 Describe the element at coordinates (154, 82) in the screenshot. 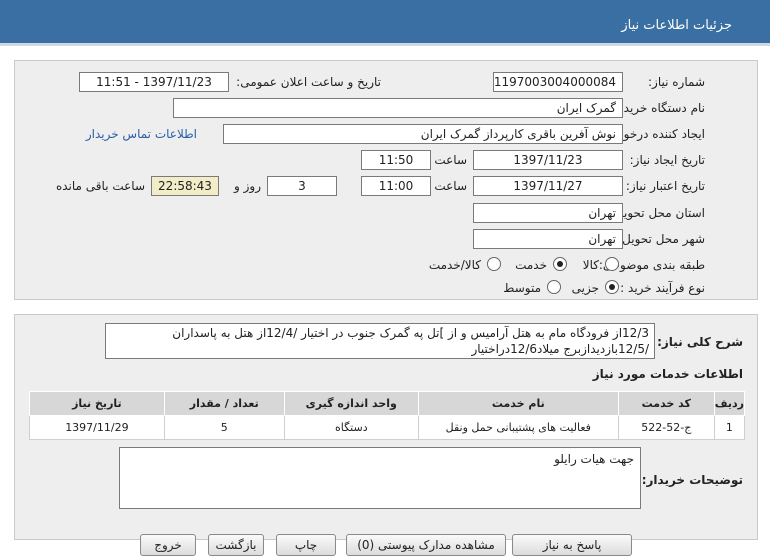

I see `announce-datetime-field: 1397/11/23 - 11:51` at that location.